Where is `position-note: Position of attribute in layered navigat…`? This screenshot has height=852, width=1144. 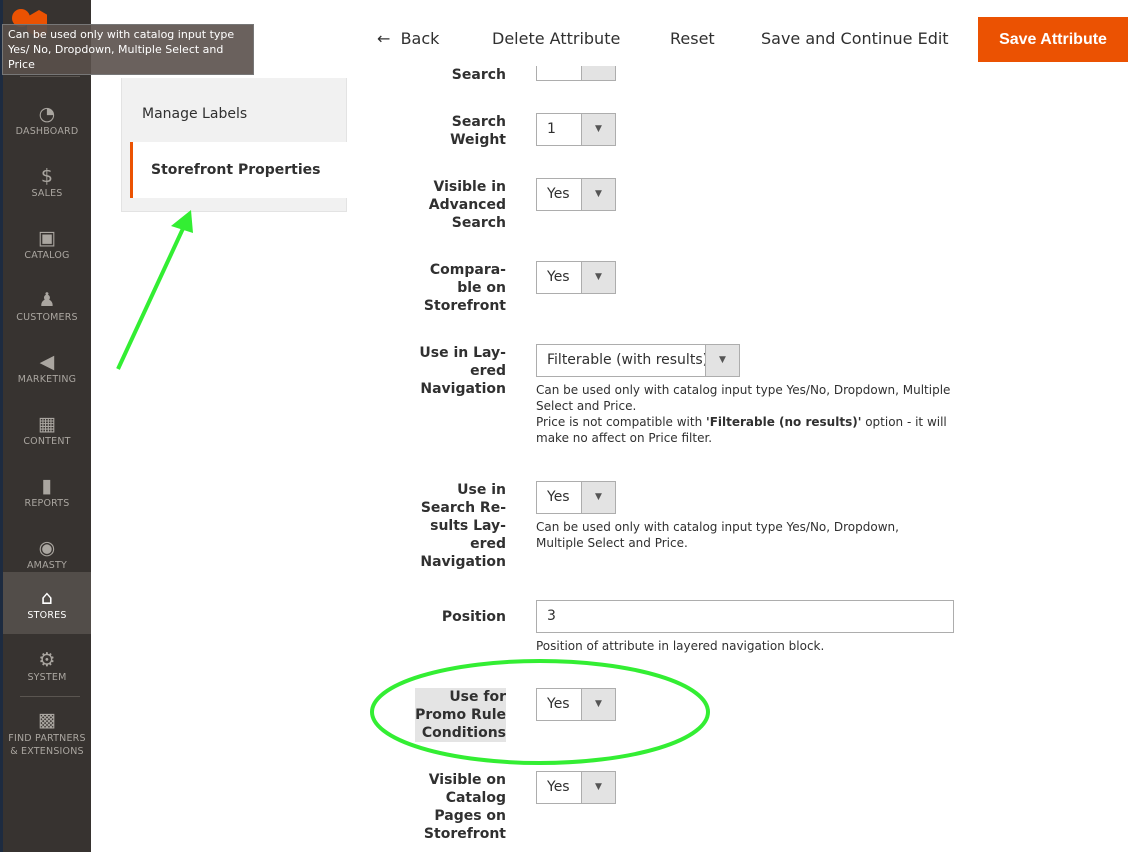 position-note: Position of attribute in layered navigat… is located at coordinates (680, 646).